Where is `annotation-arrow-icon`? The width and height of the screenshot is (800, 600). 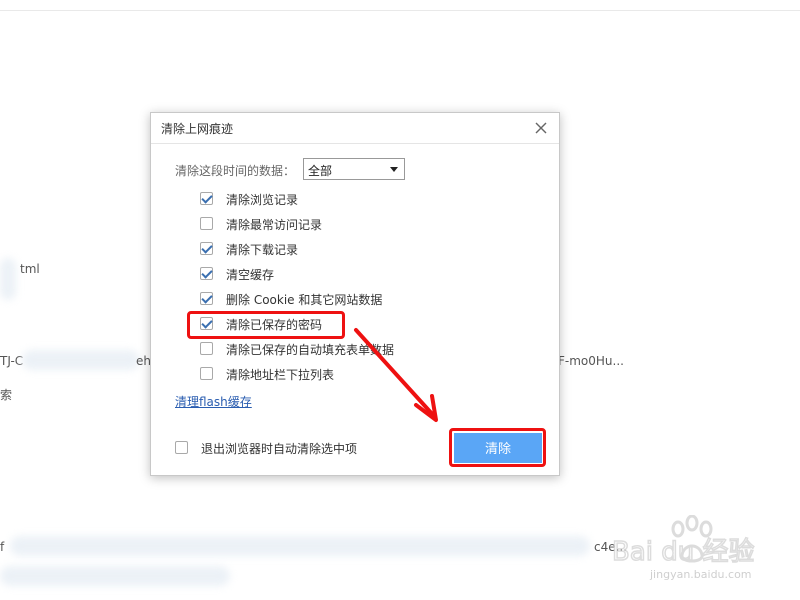 annotation-arrow-icon is located at coordinates (396, 375).